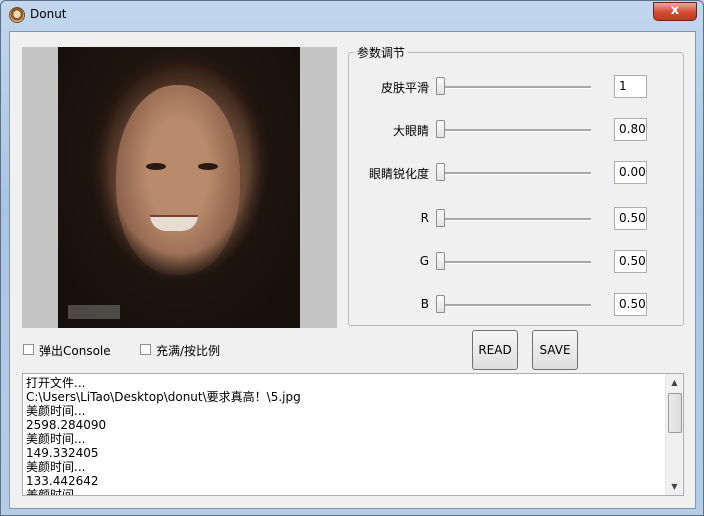 The height and width of the screenshot is (516, 704). I want to click on param-label: R, so click(424, 218).